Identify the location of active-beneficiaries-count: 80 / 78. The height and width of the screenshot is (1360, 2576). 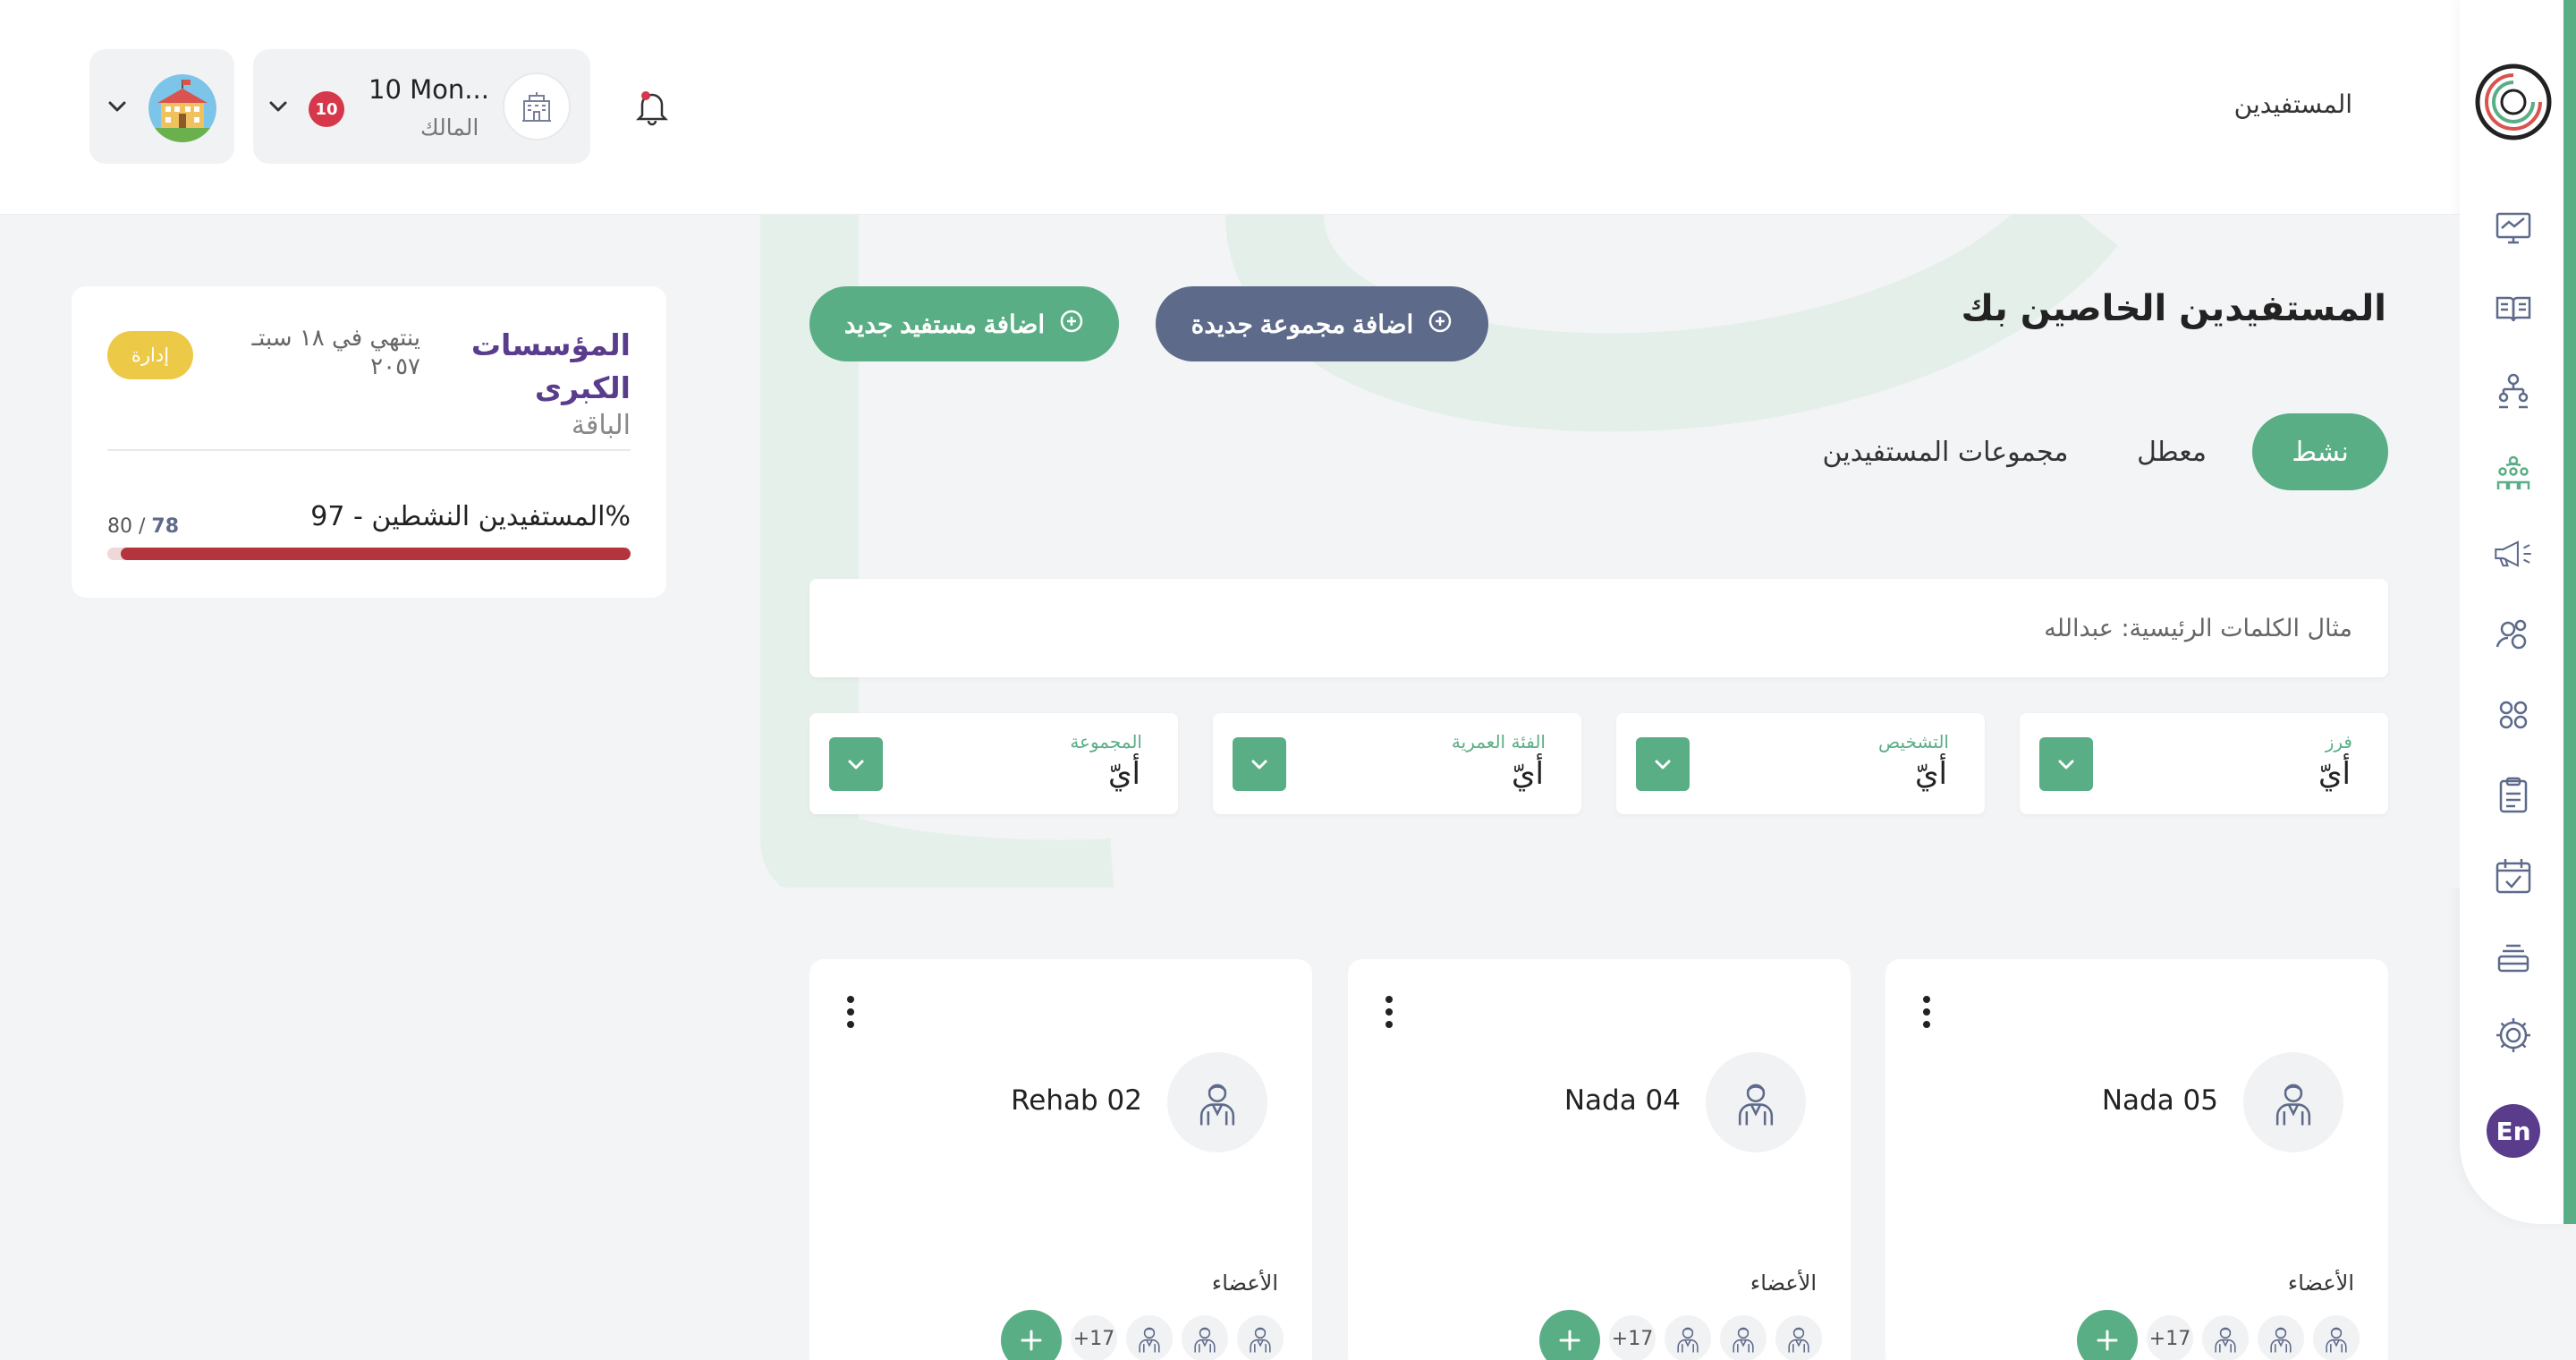
(143, 526).